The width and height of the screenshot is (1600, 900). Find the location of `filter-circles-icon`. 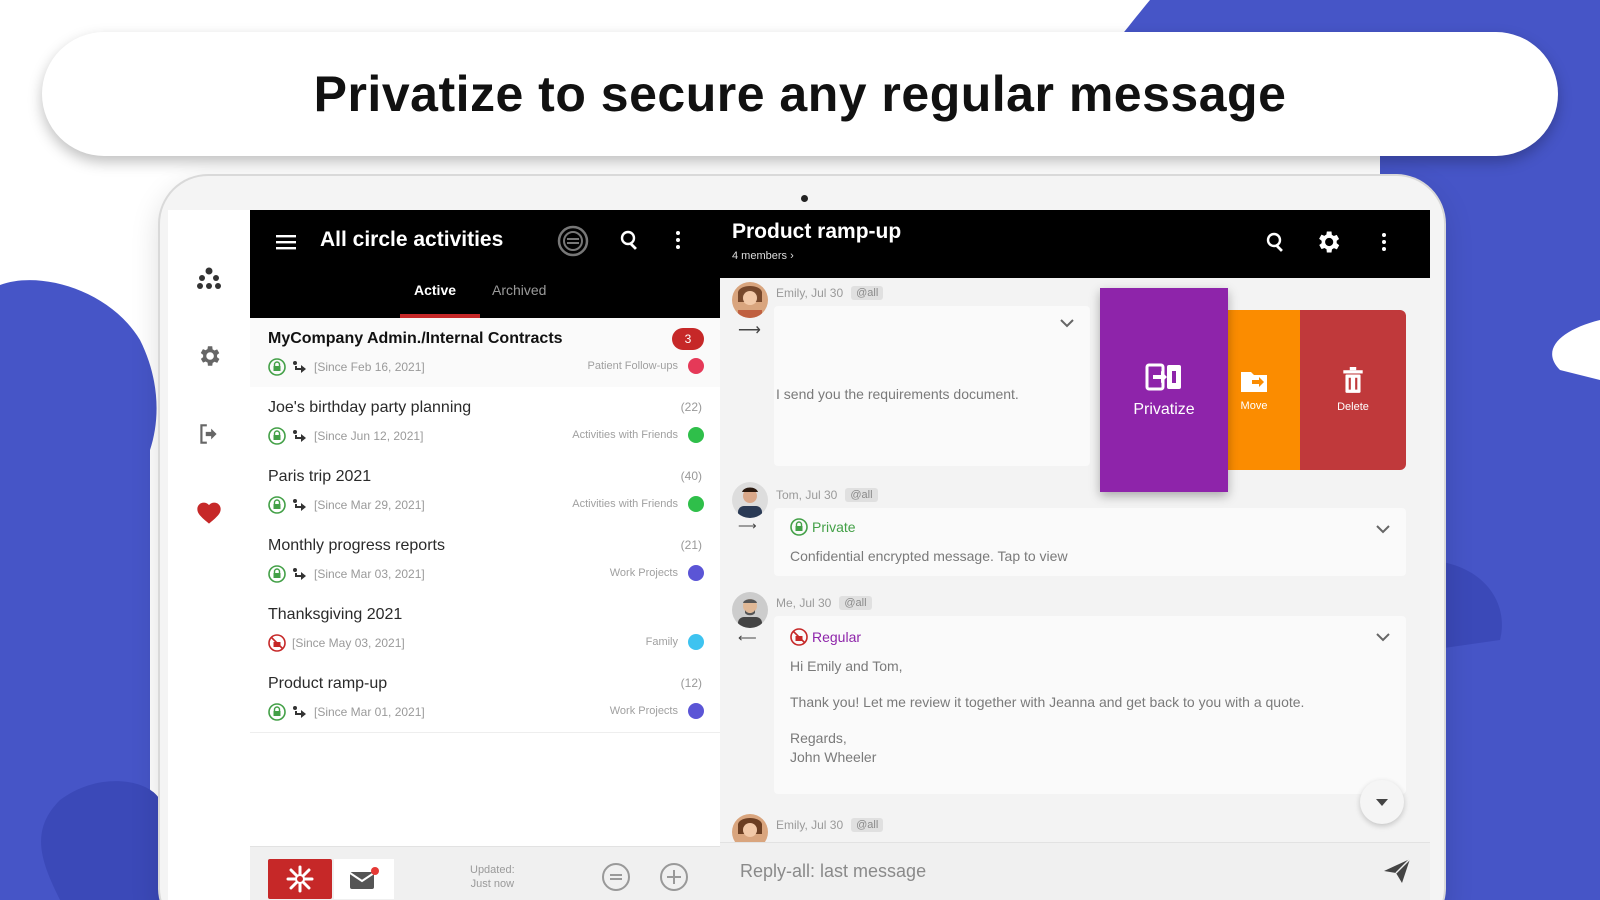

filter-circles-icon is located at coordinates (573, 241).